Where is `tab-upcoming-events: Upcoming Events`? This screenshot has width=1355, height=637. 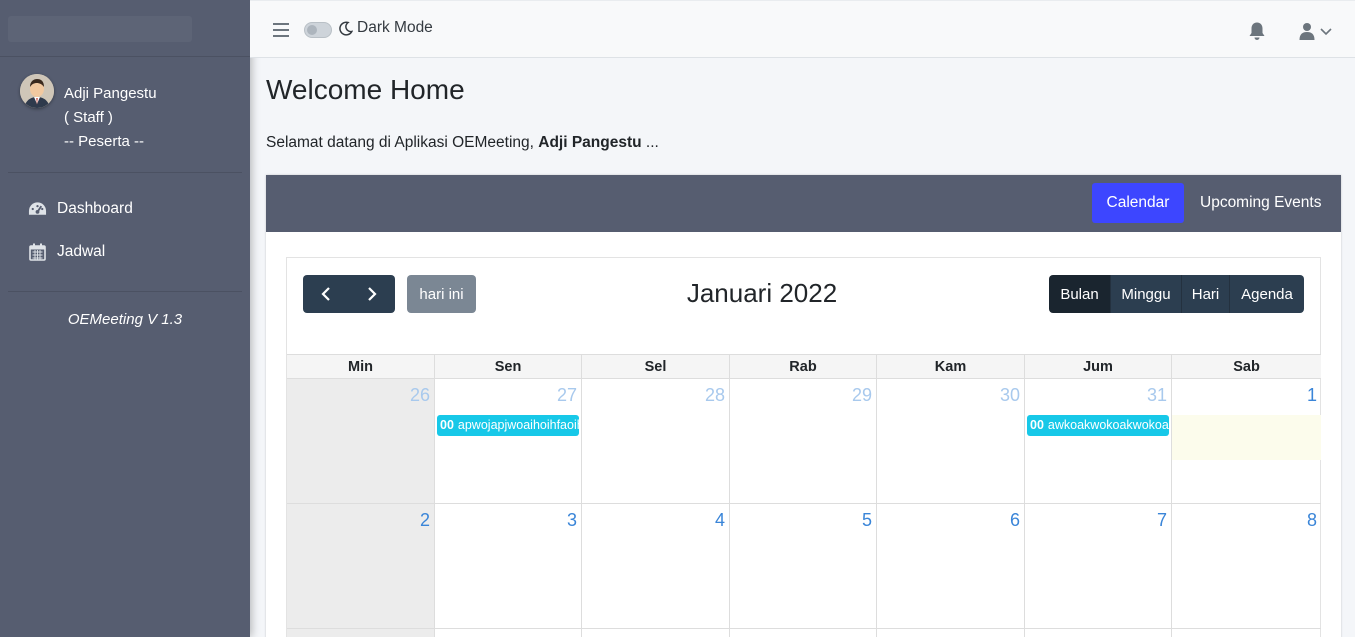
tab-upcoming-events: Upcoming Events is located at coordinates (1260, 203).